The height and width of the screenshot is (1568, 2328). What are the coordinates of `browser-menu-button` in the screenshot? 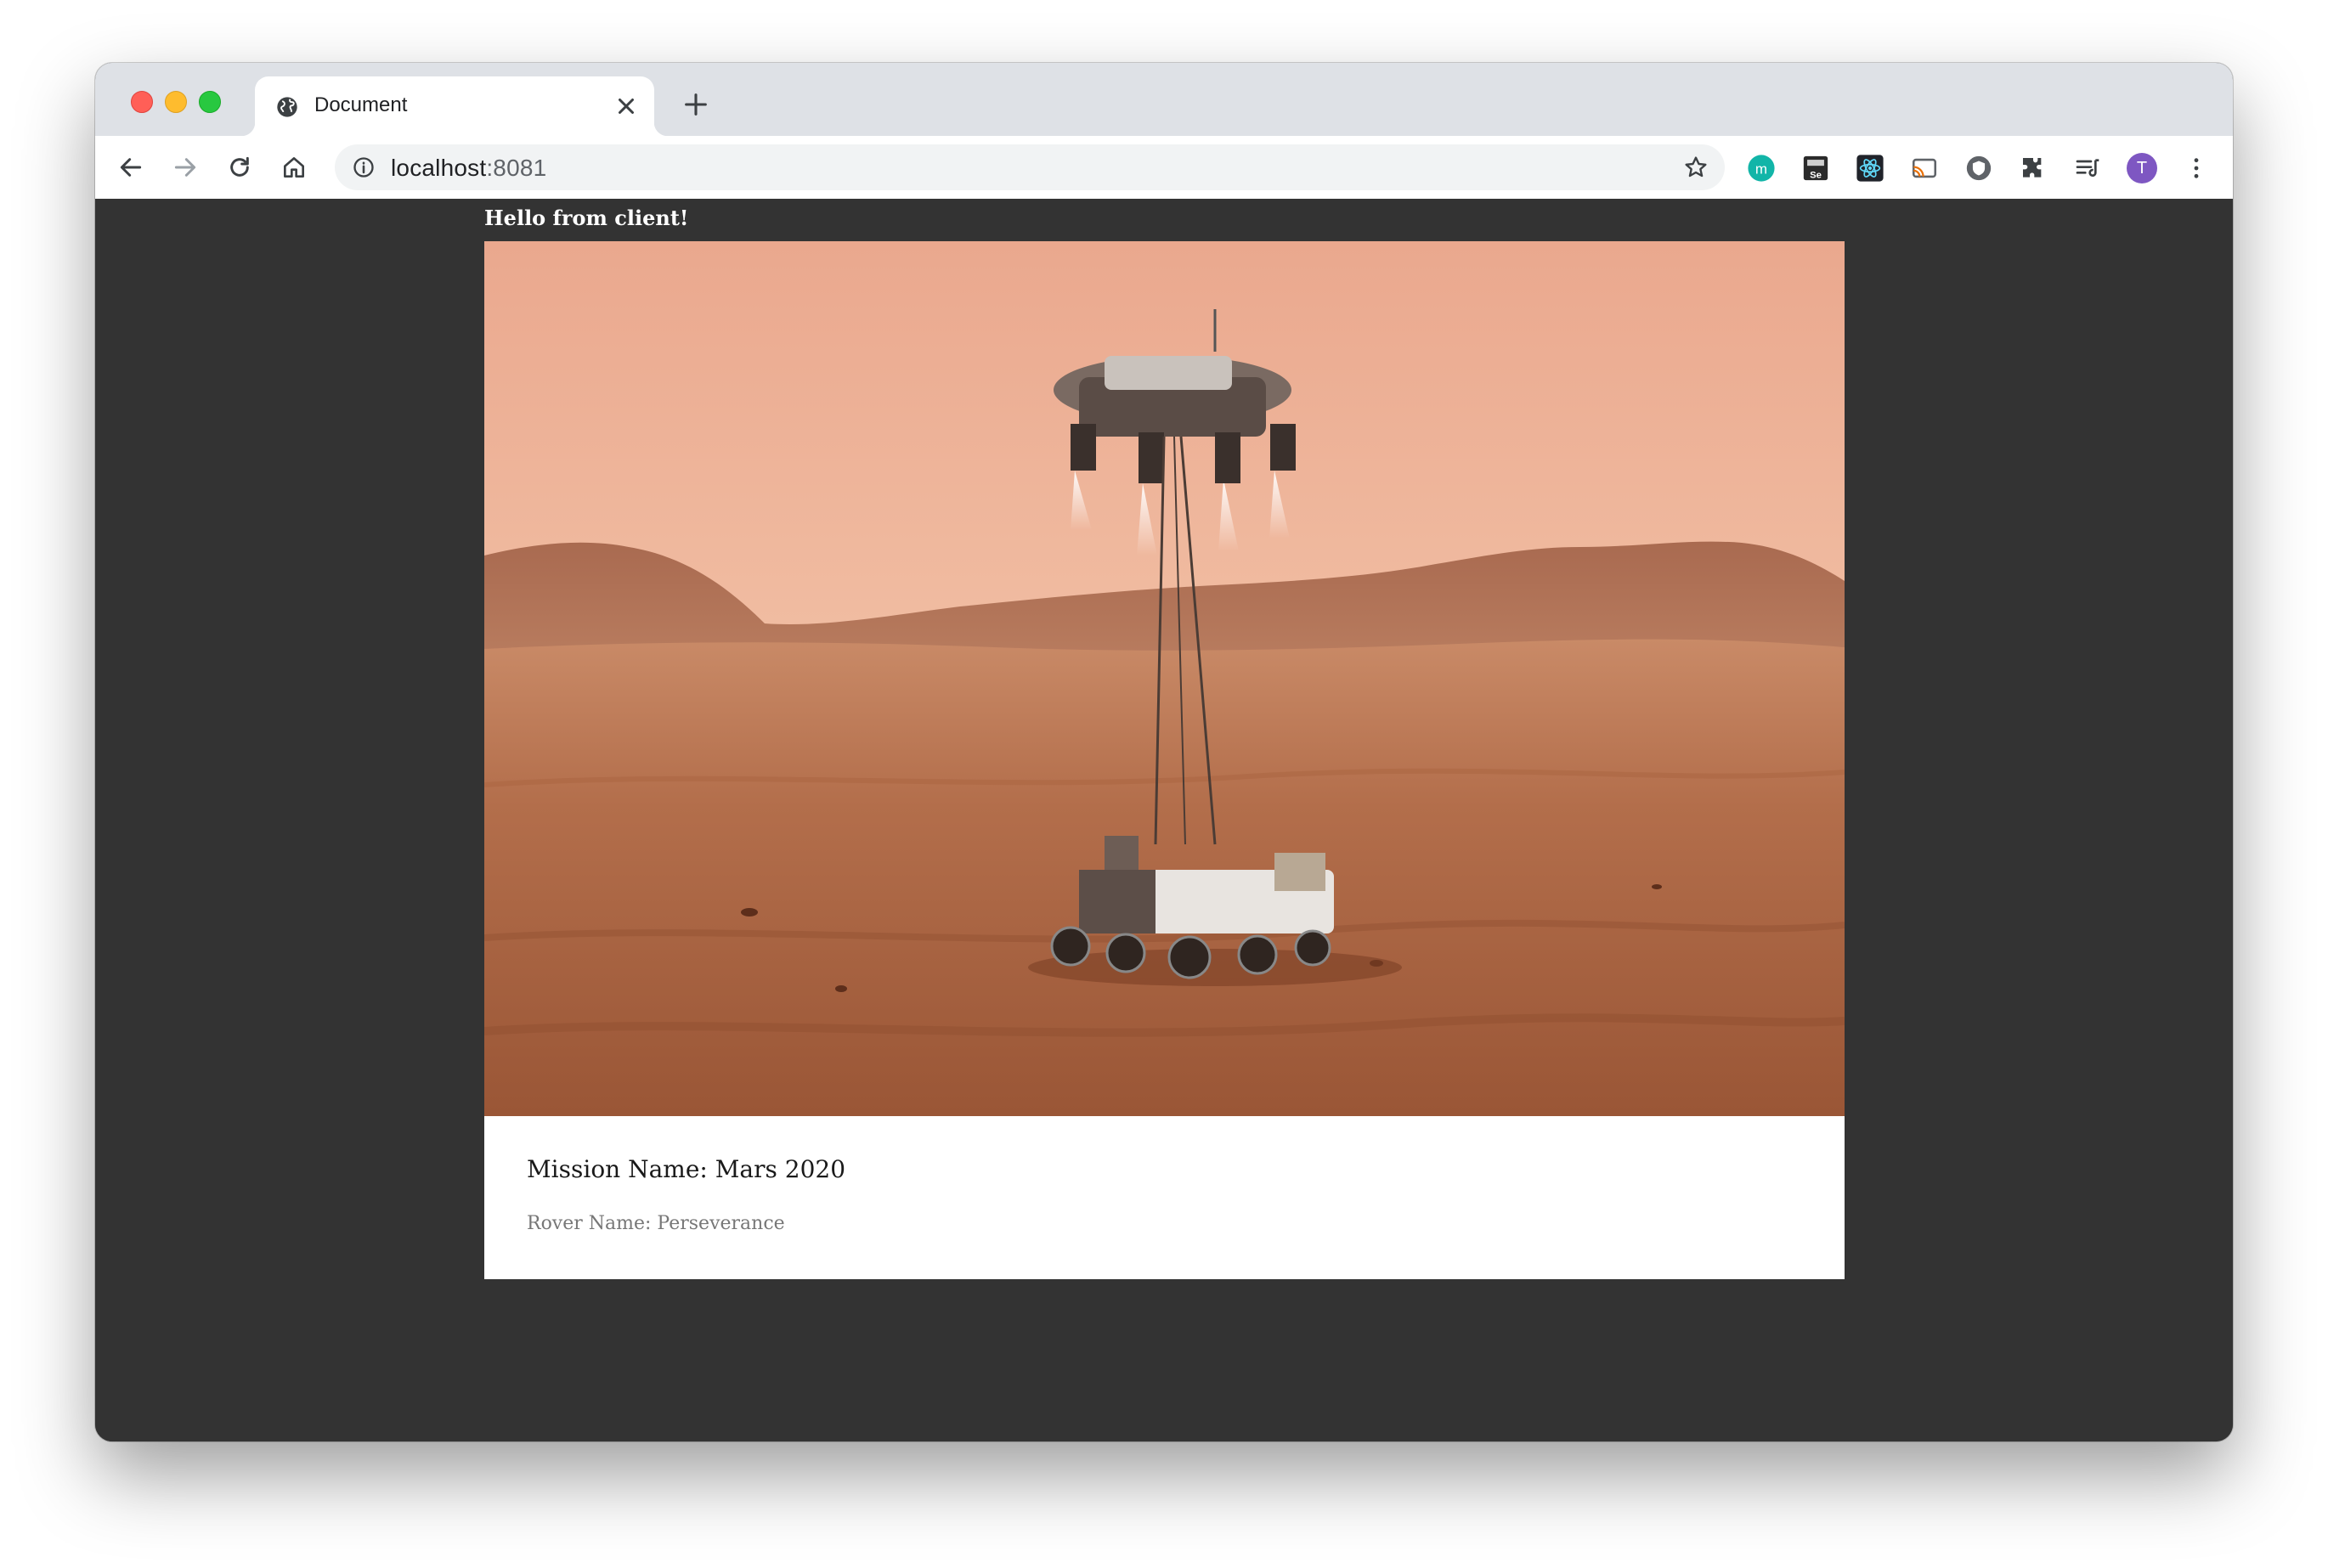 It's located at (2196, 168).